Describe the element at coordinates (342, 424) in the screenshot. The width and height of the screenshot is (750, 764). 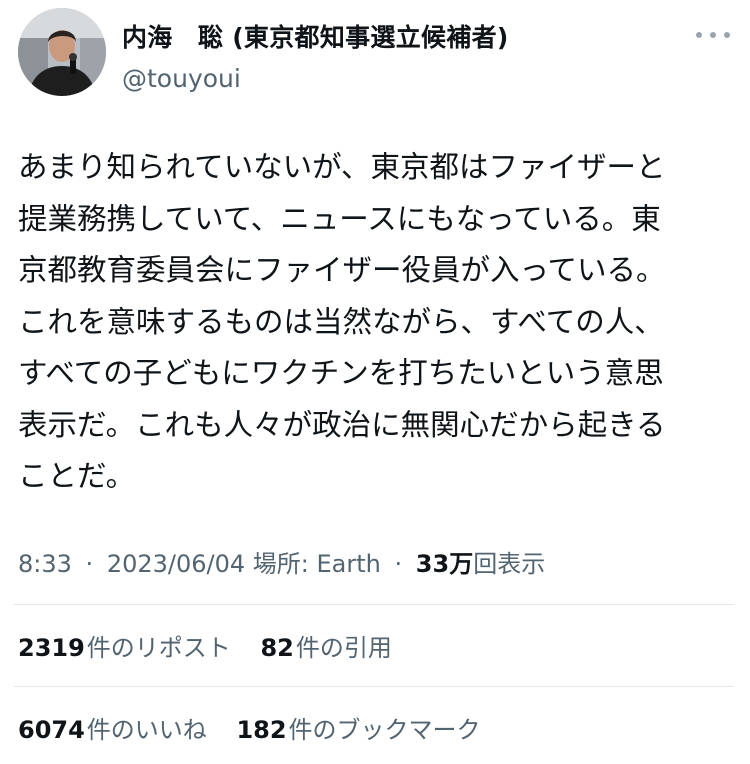
I see `tweet-text-line: 表示だ。これも人々が政治に無関心だから起きる` at that location.